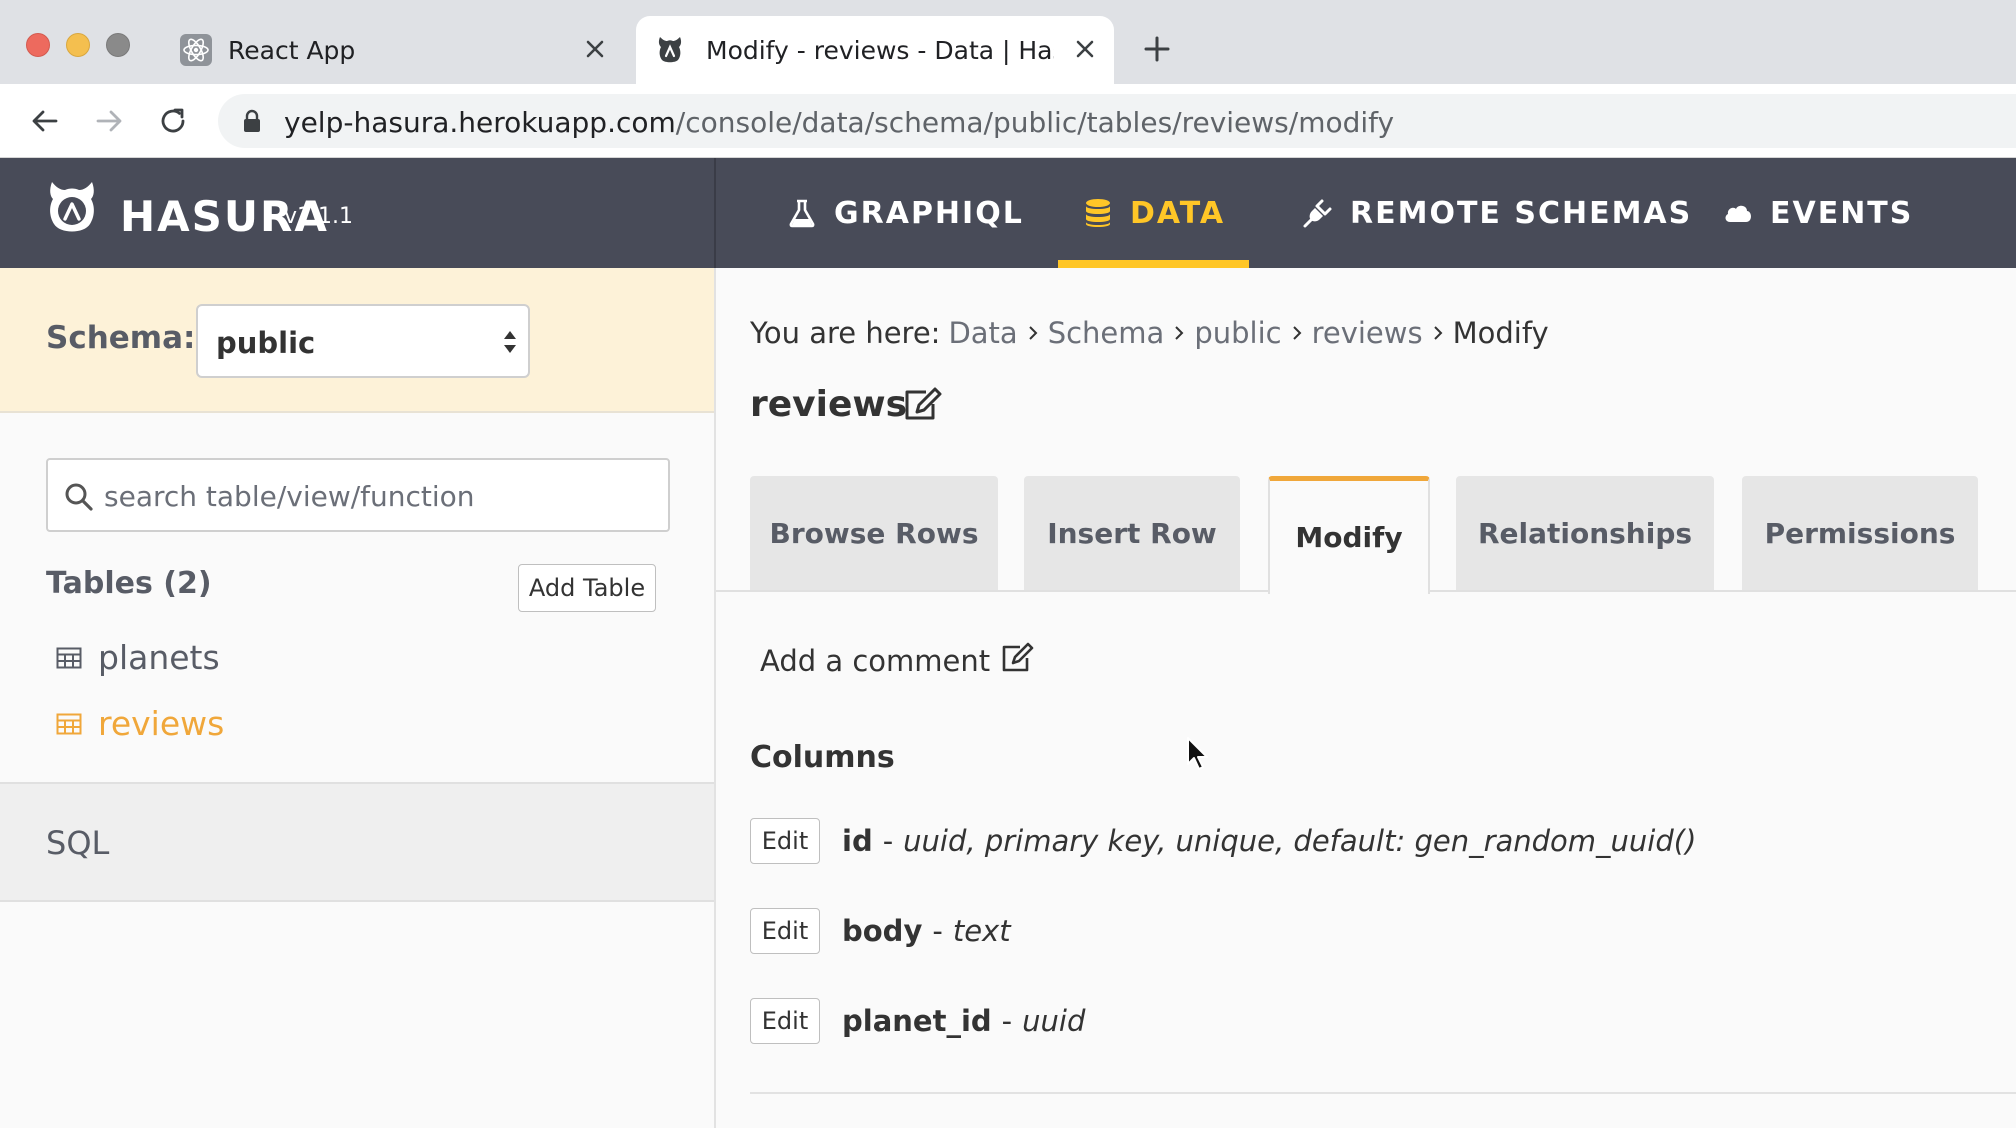  What do you see at coordinates (1585, 533) in the screenshot?
I see `tab-relationships: Relationships` at bounding box center [1585, 533].